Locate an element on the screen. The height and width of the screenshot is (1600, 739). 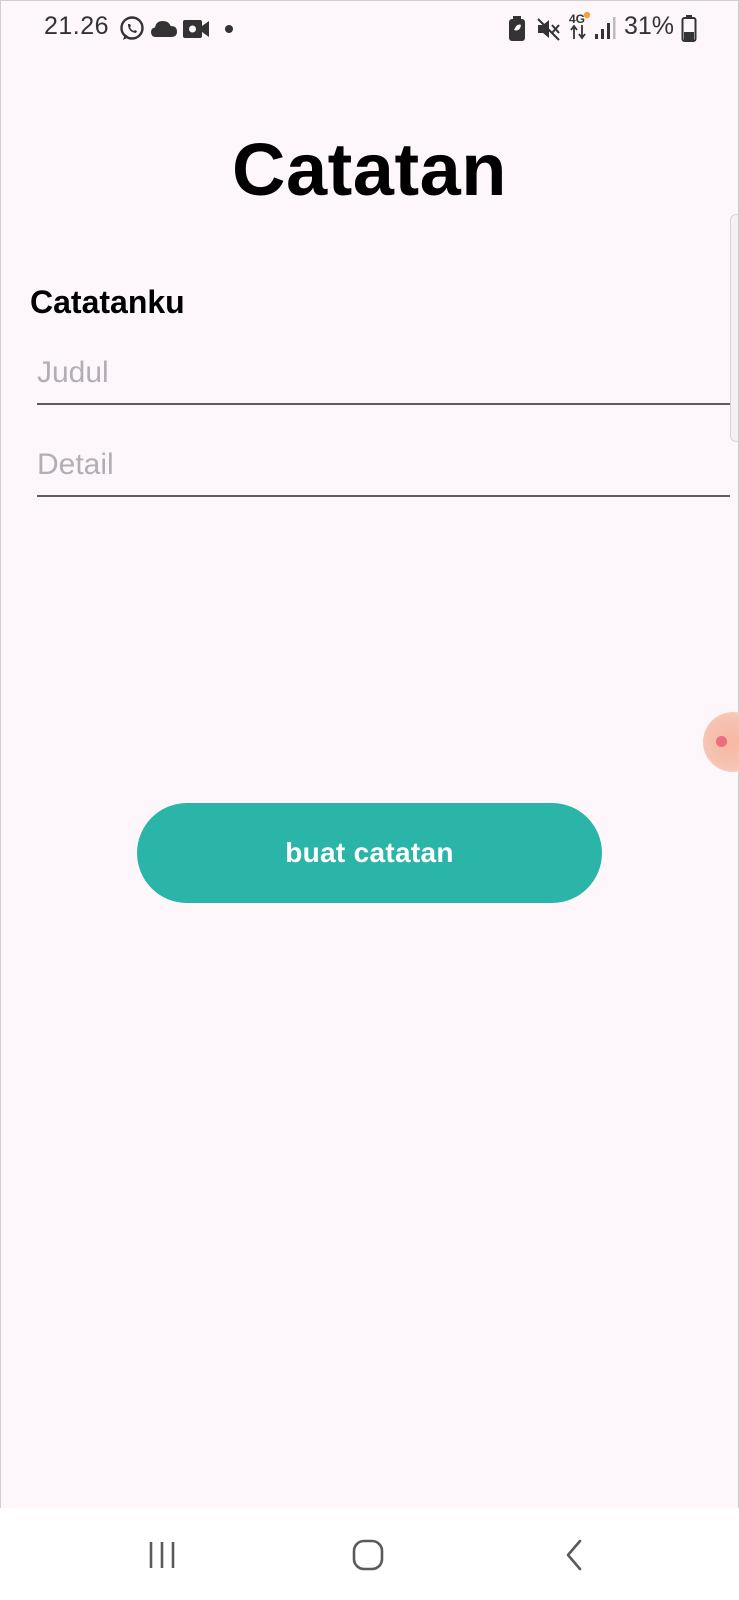
back-icon is located at coordinates (574, 1555).